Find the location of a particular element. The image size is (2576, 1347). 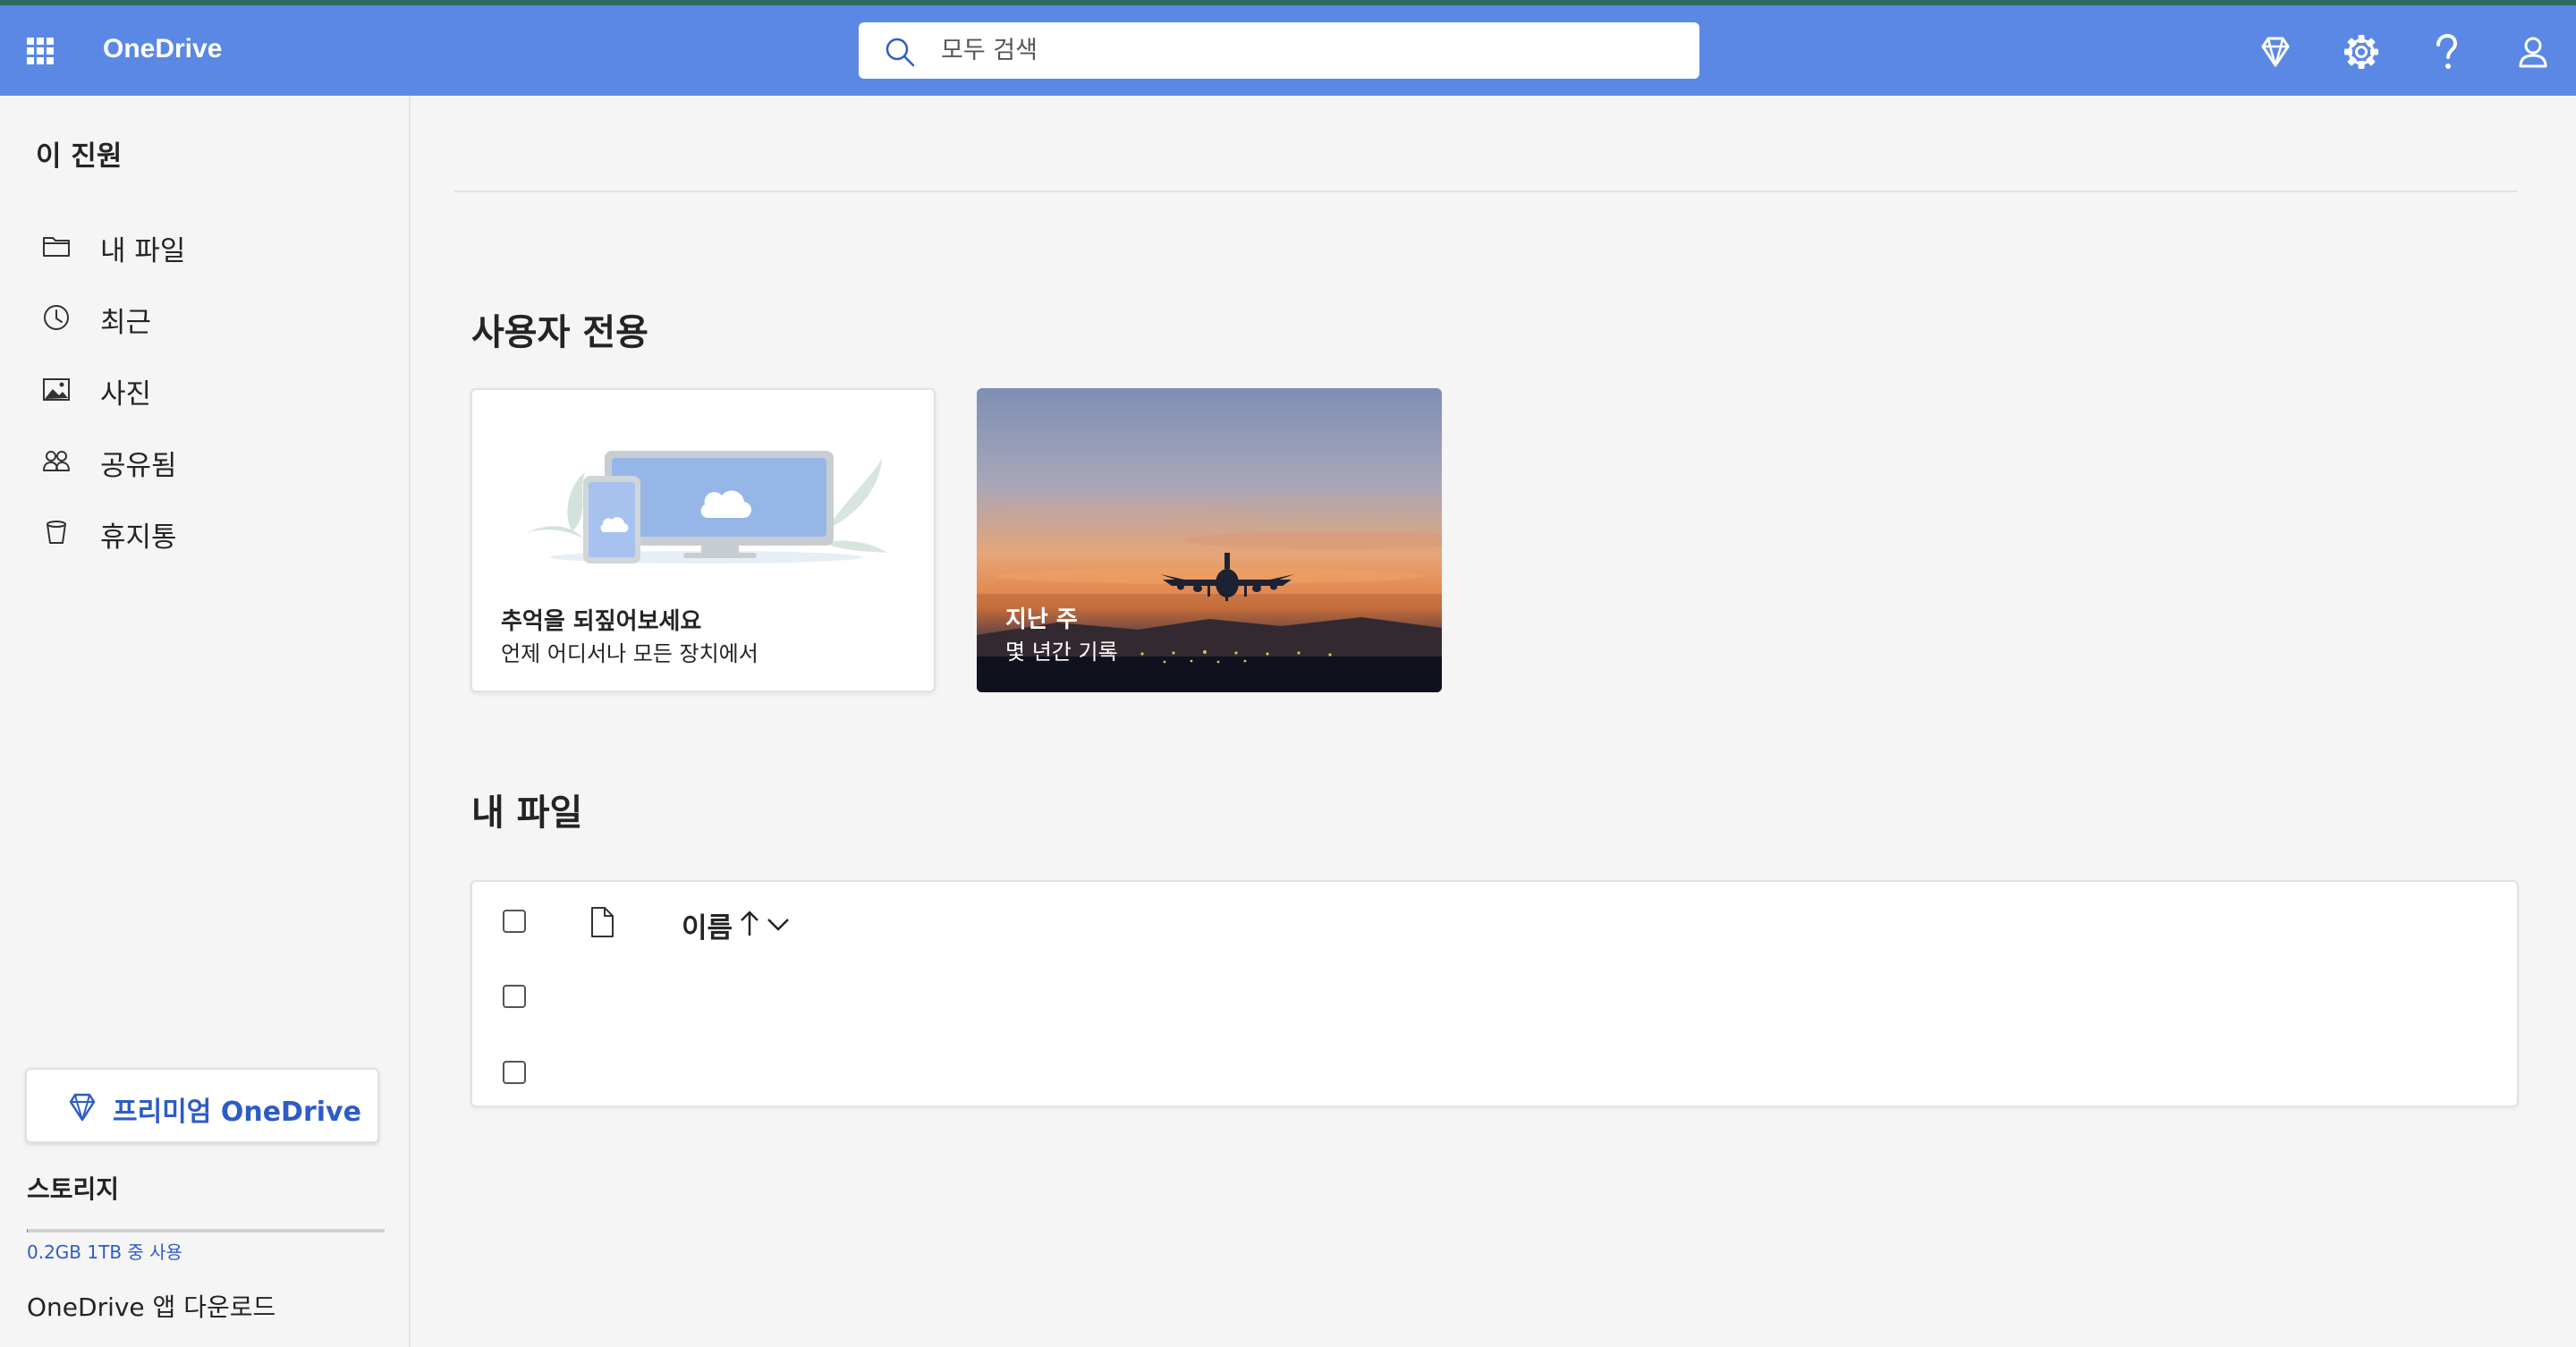

last-week-card-title: 지난 주 is located at coordinates (1041, 619).